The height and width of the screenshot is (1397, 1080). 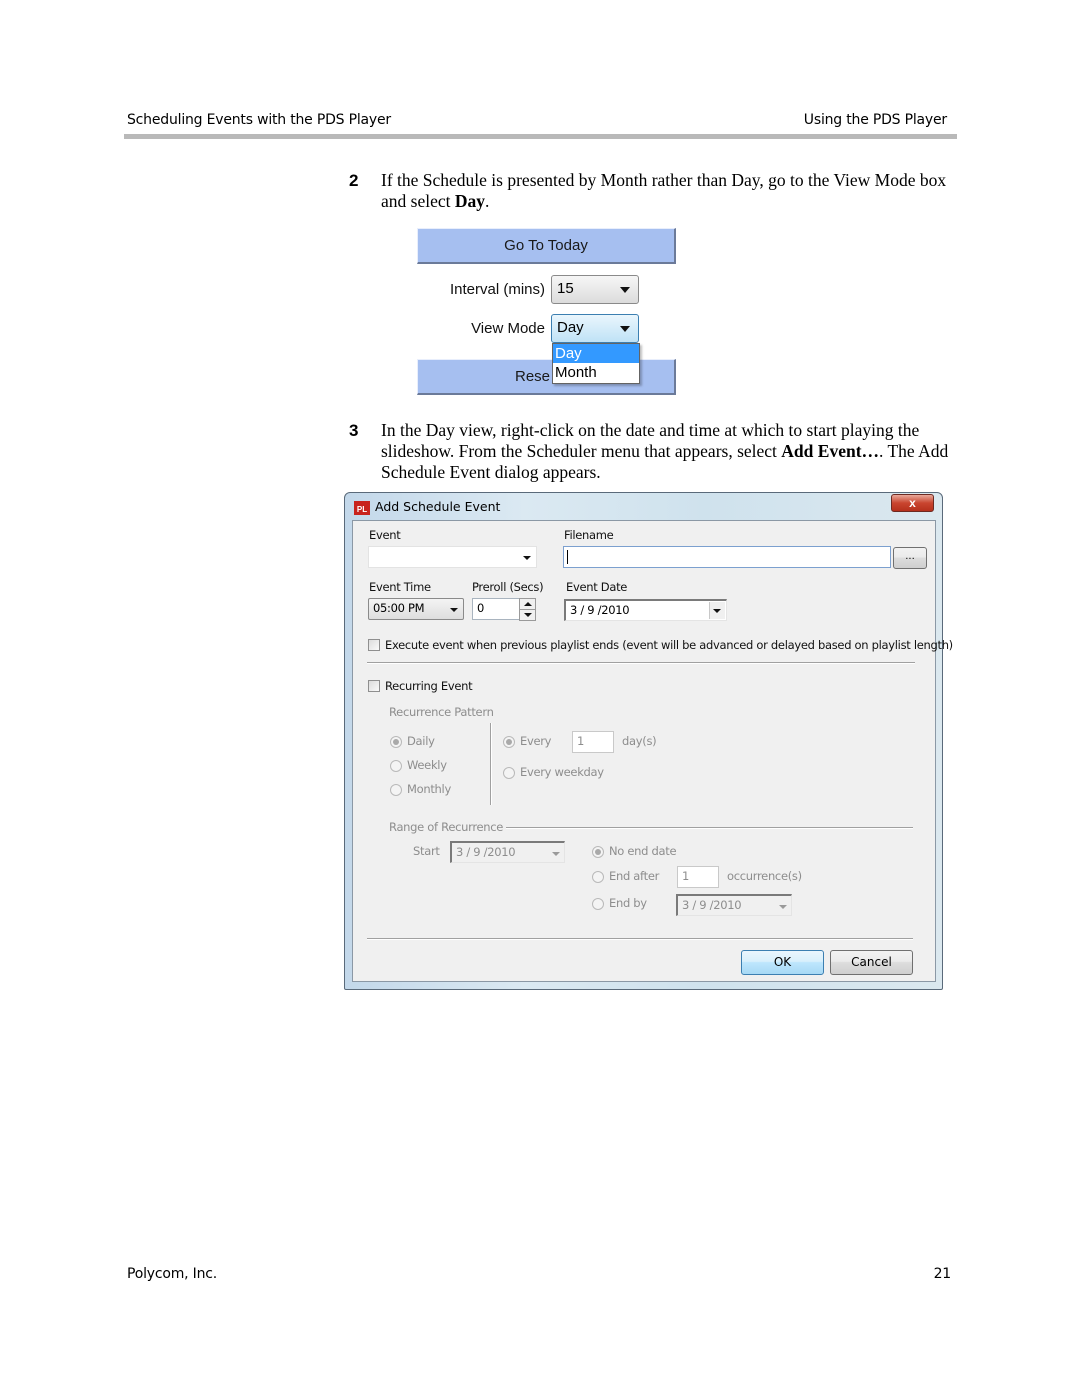 I want to click on days-unit-label: day(s), so click(x=639, y=741).